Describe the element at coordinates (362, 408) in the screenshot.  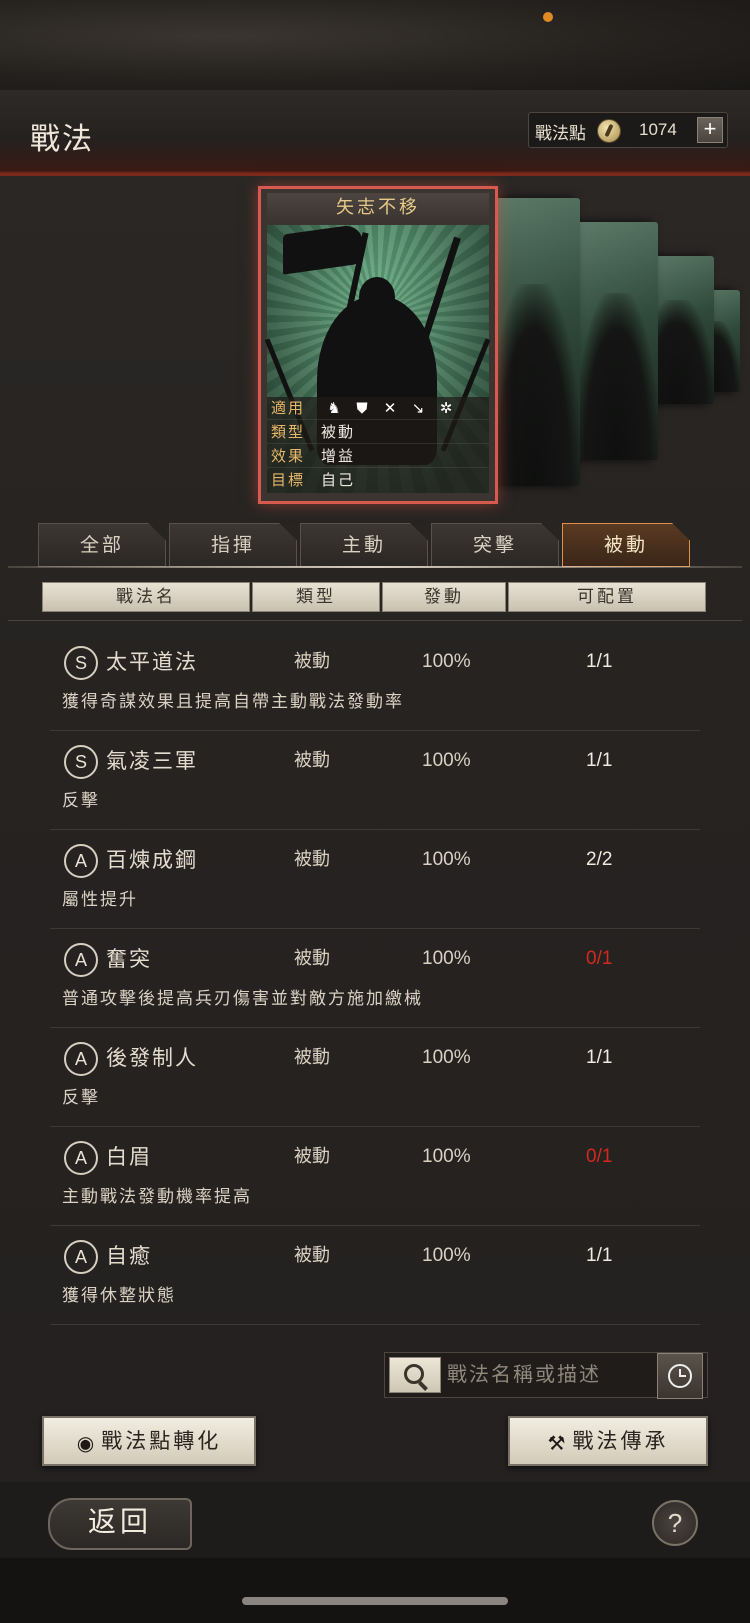
I see `shield-icon: ⛊` at that location.